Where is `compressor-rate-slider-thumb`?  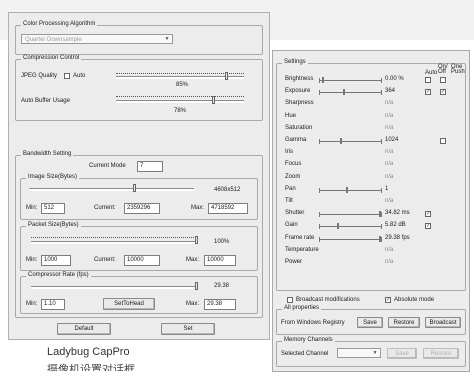 compressor-rate-slider-thumb is located at coordinates (196, 286).